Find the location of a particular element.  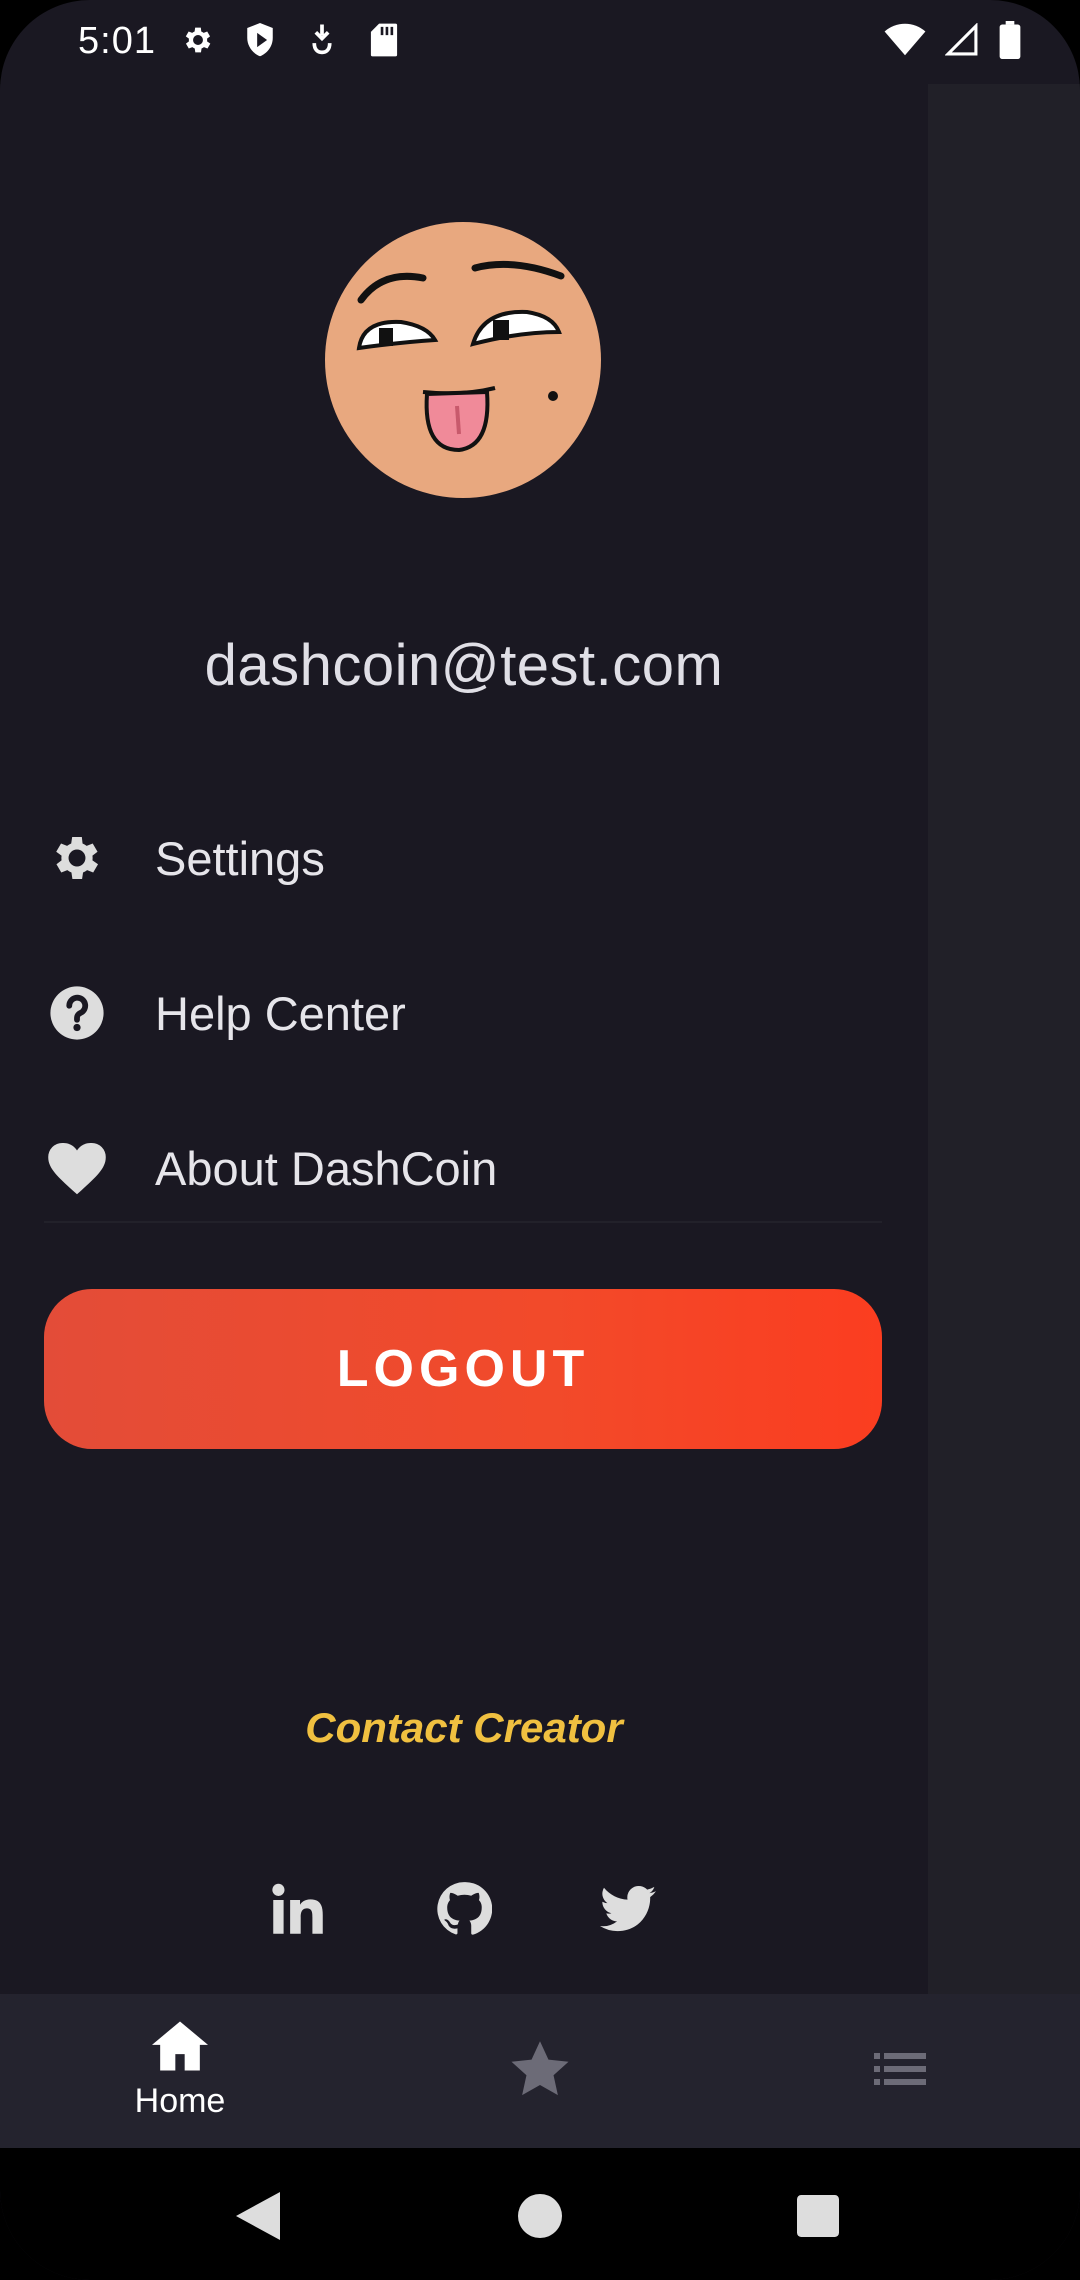

system-navigation-bar is located at coordinates (540, 2214).